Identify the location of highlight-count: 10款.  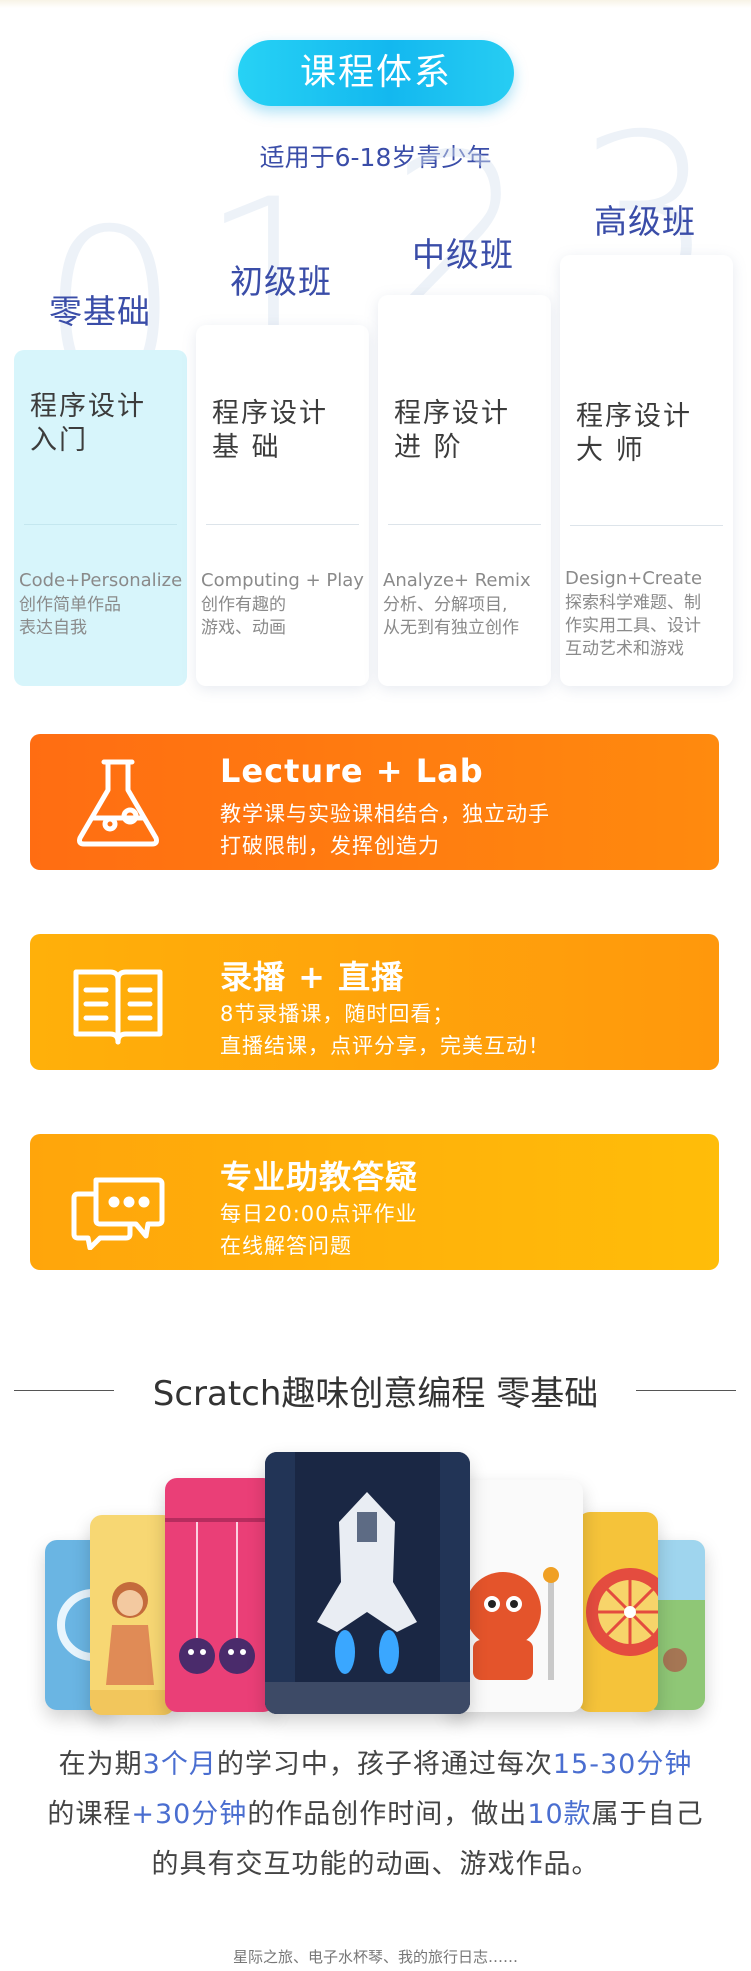
(559, 1814).